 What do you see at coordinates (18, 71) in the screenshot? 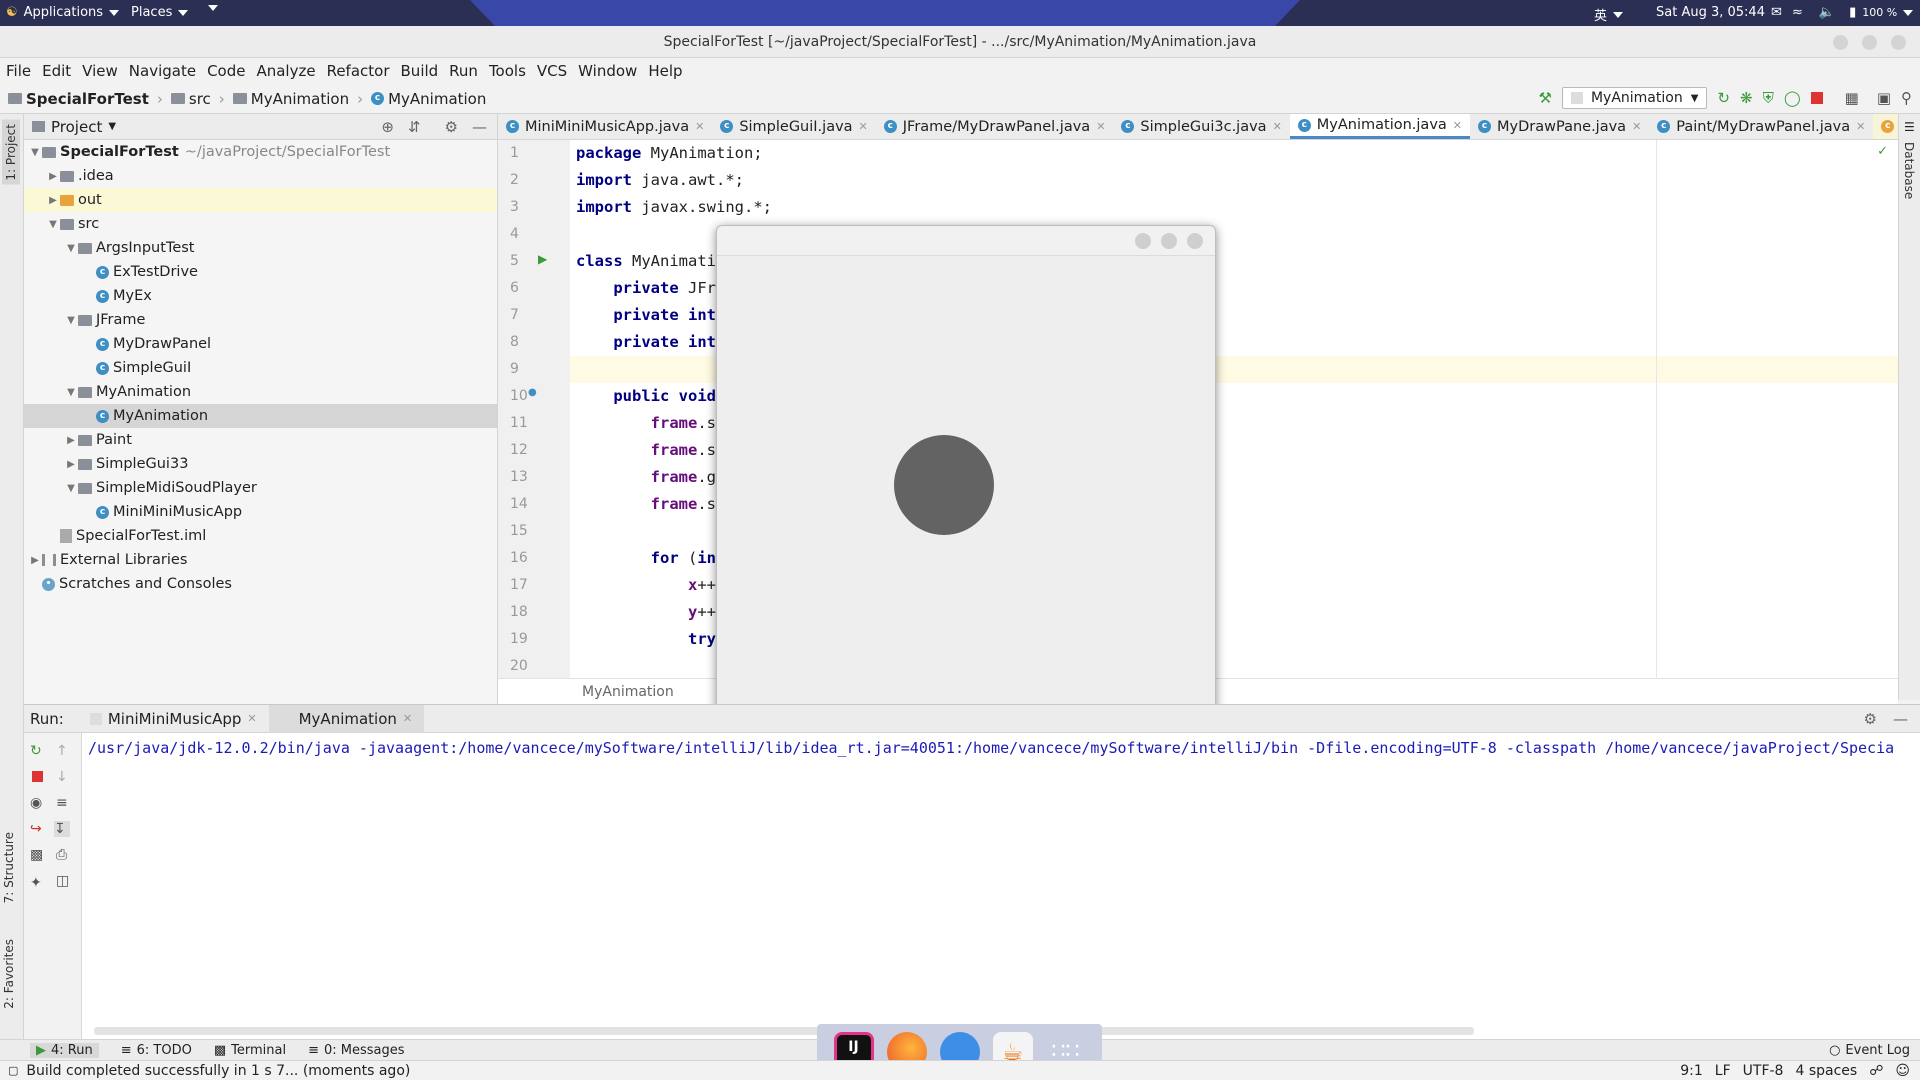
I see `menu-file: File` at bounding box center [18, 71].